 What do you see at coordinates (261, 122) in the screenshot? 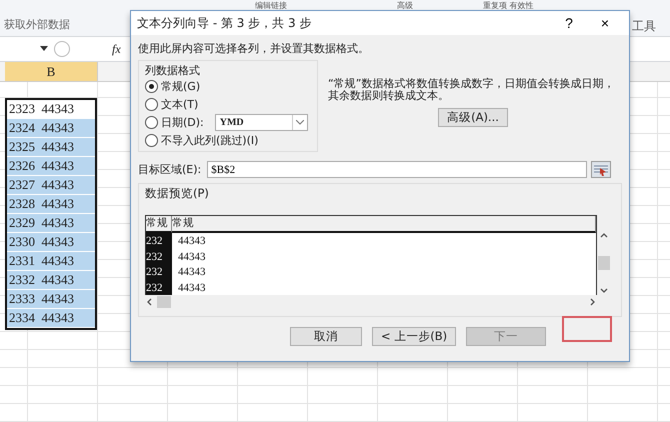
I see `date-format-select: YMD` at bounding box center [261, 122].